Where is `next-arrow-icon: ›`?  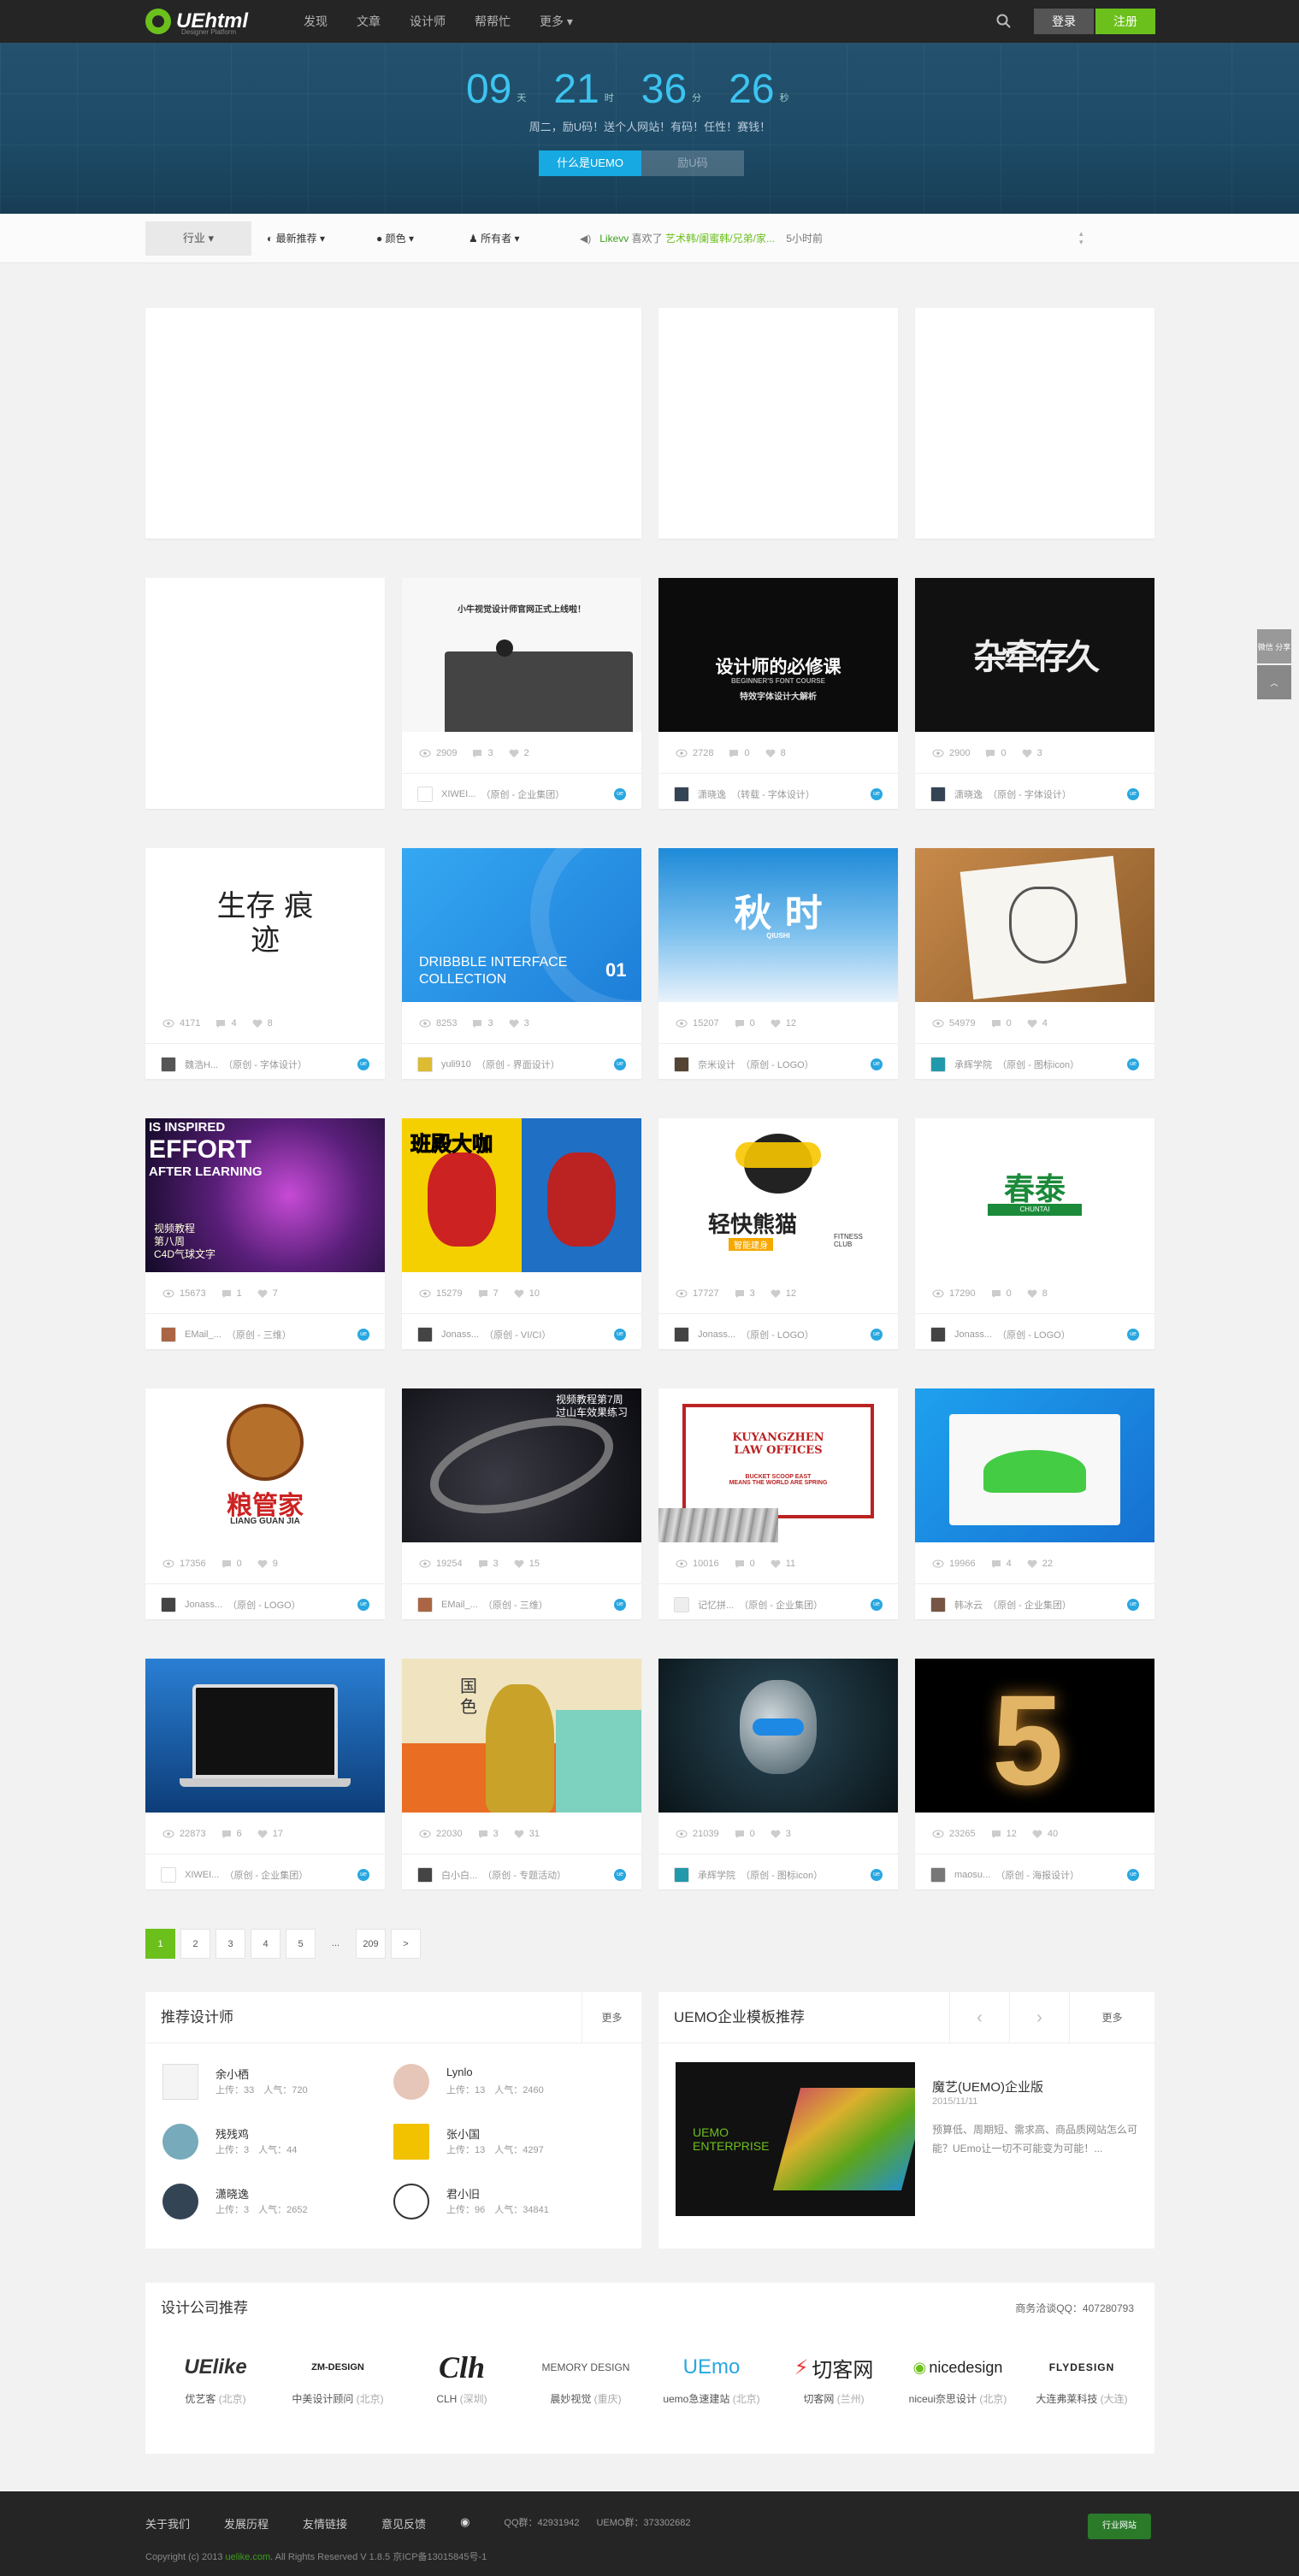 next-arrow-icon: › is located at coordinates (1039, 2017).